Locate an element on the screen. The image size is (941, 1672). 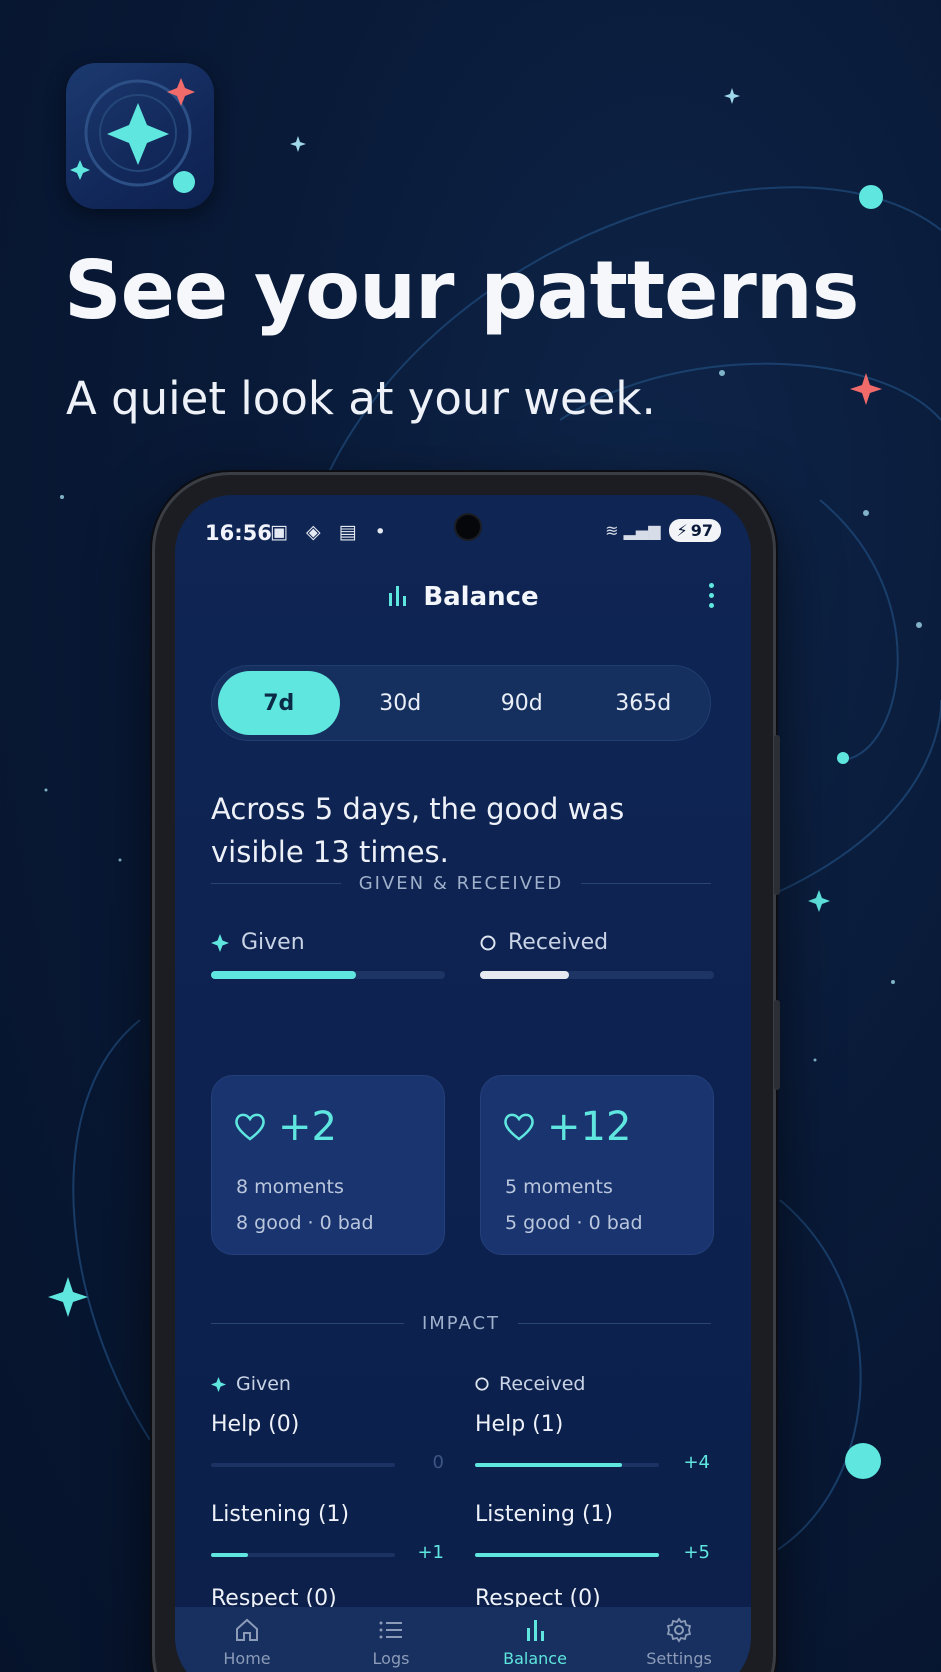
range-tab-7d: 7d is located at coordinates (279, 703).